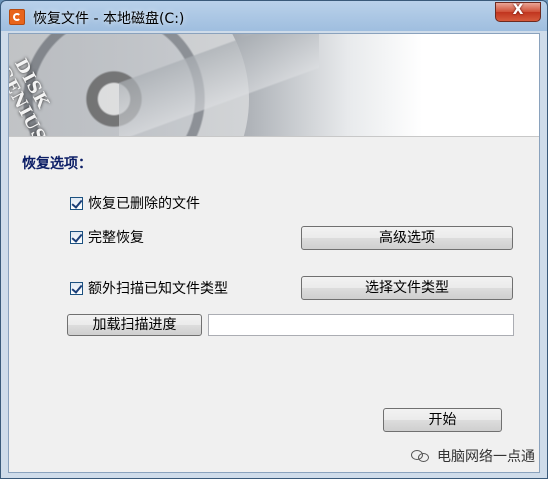 This screenshot has height=479, width=548. Describe the element at coordinates (361, 325) in the screenshot. I see `scan-progress-path-field` at that location.